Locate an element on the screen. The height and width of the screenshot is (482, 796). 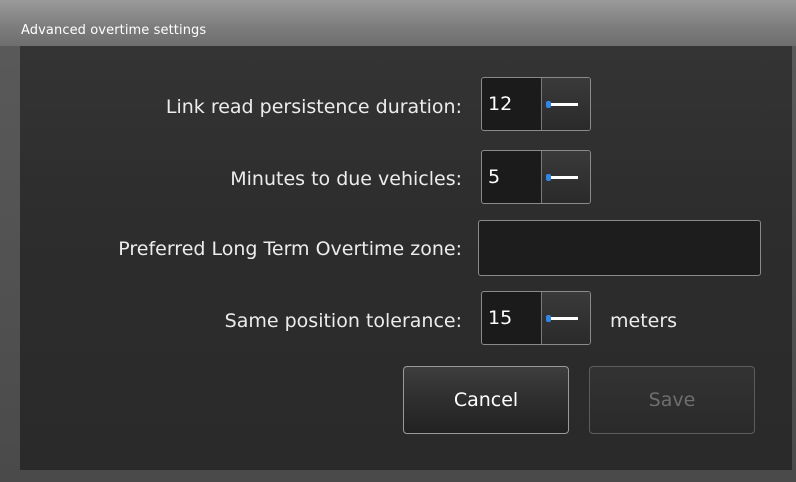
preferred-zone-field is located at coordinates (619, 248).